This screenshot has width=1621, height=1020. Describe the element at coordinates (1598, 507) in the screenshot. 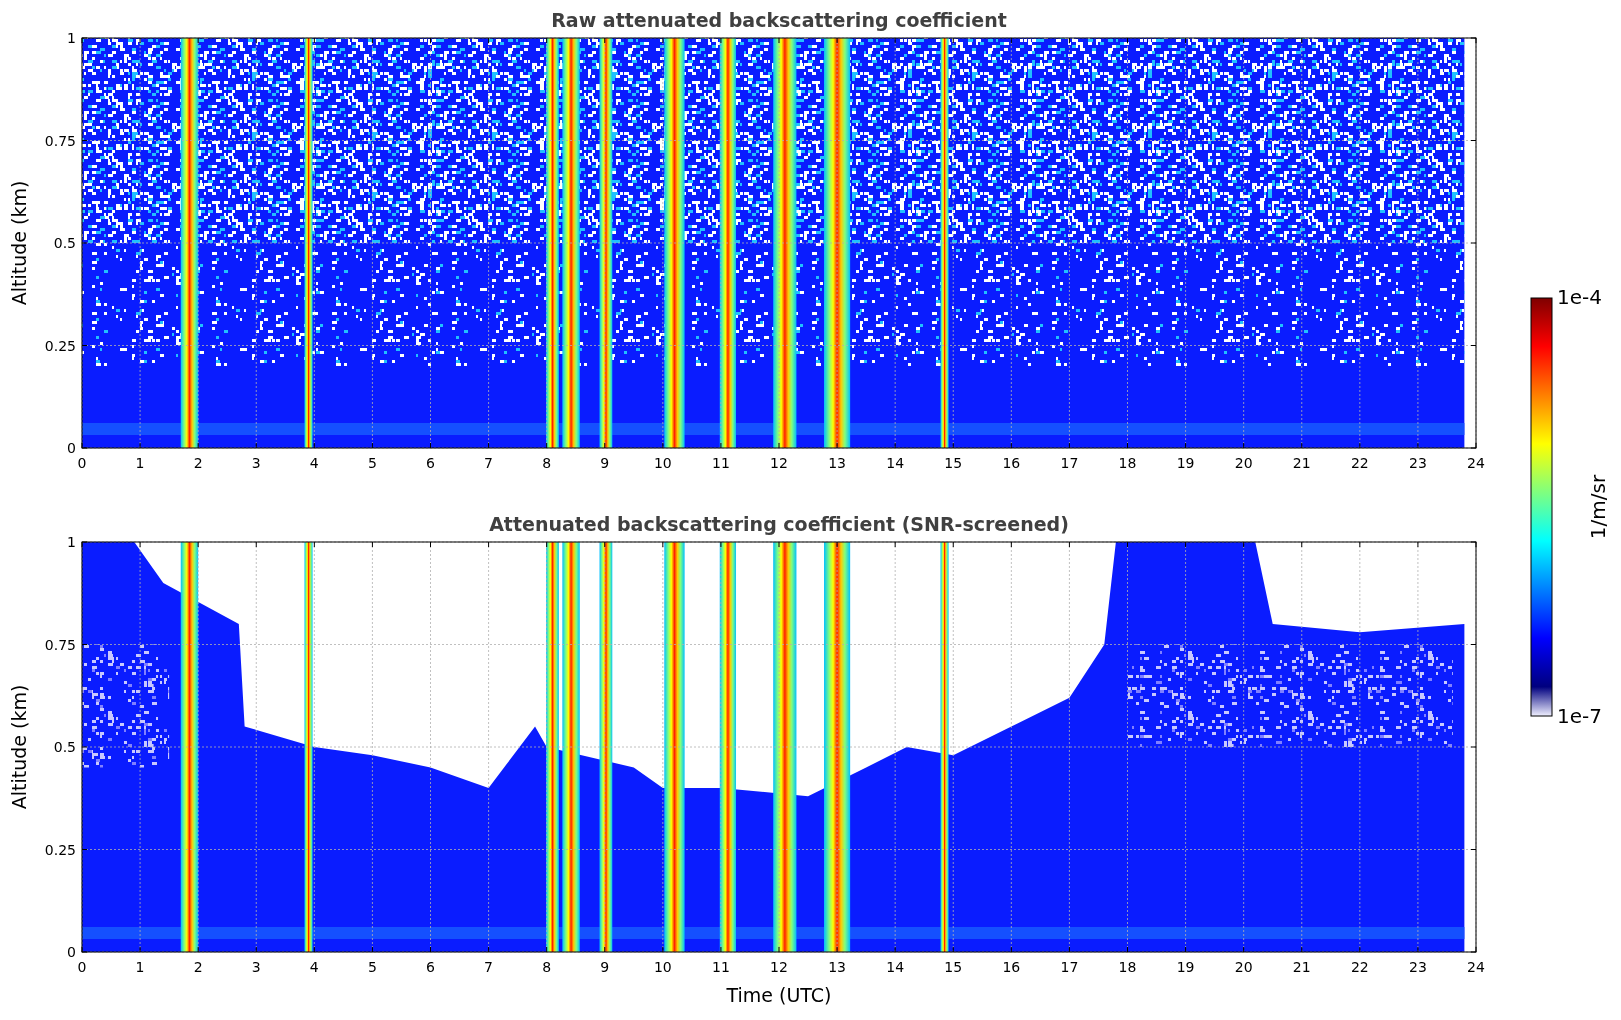

I see `colorbar-title: 1/m/sr` at that location.